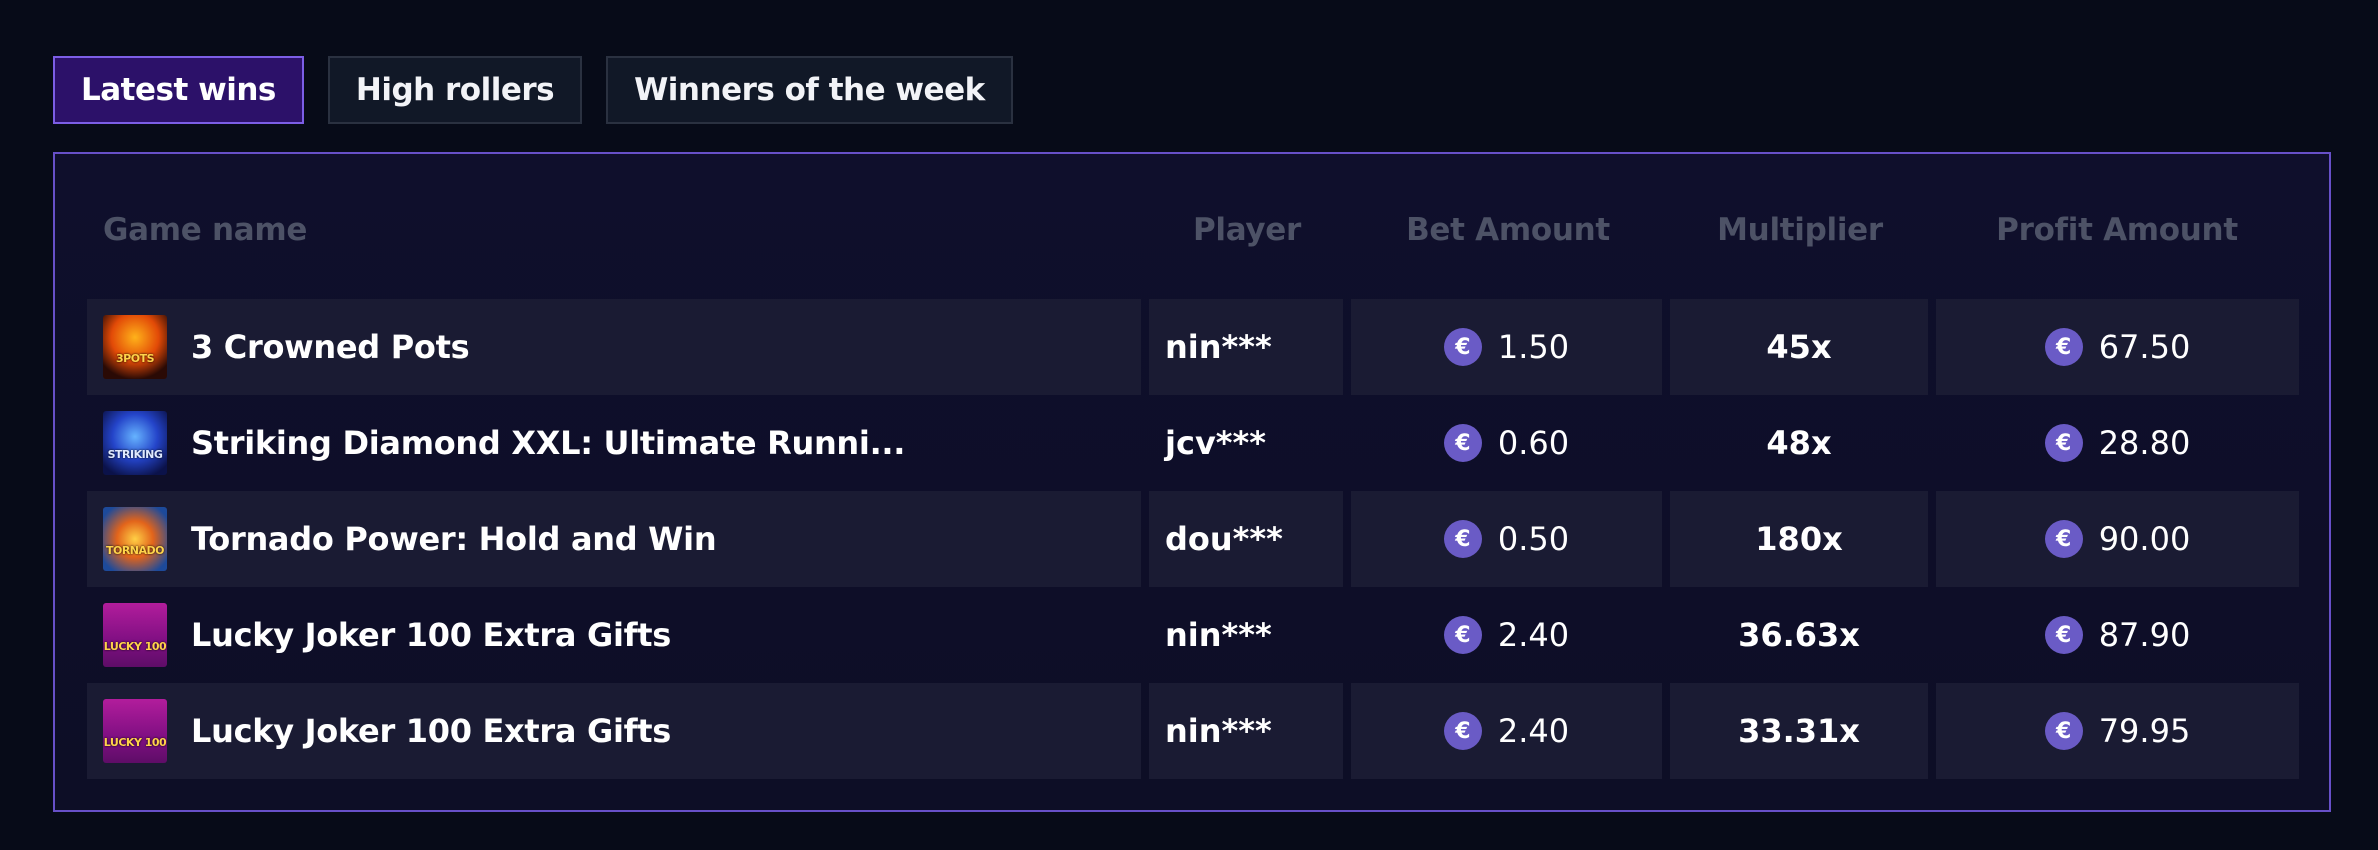 Image resolution: width=2378 pixels, height=850 pixels. I want to click on game-cell: 3POTS 3 Crowned Pots, so click(614, 347).